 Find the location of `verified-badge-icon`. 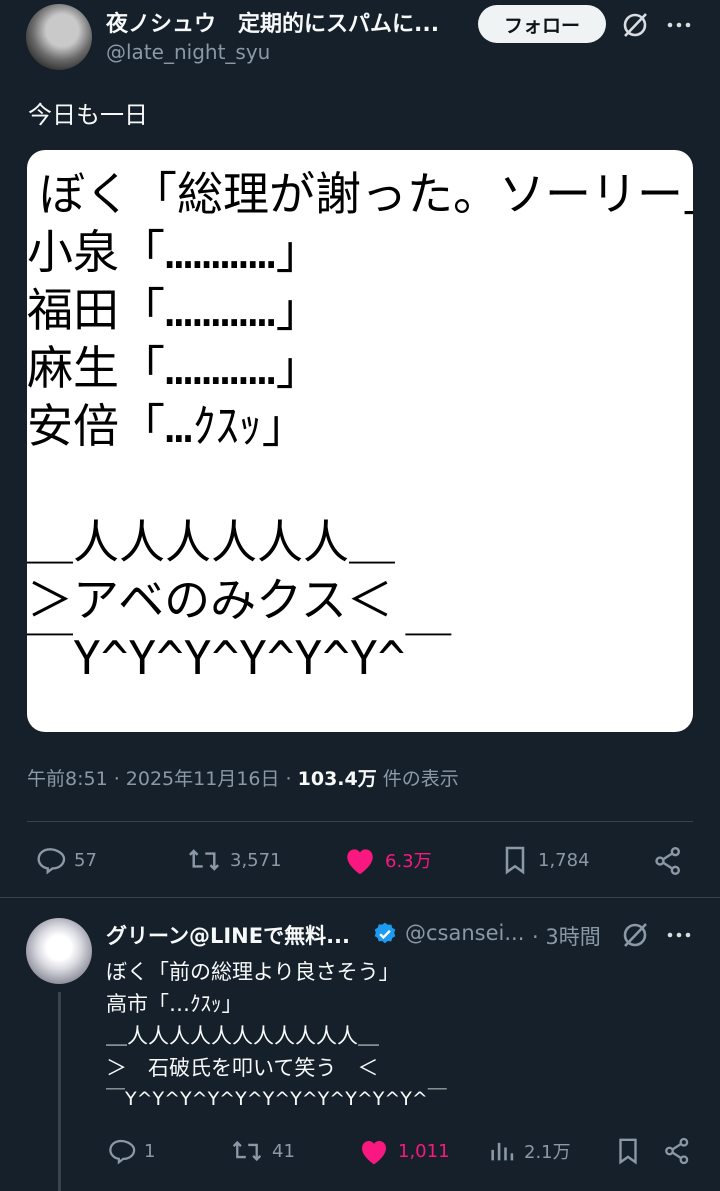

verified-badge-icon is located at coordinates (385, 934).